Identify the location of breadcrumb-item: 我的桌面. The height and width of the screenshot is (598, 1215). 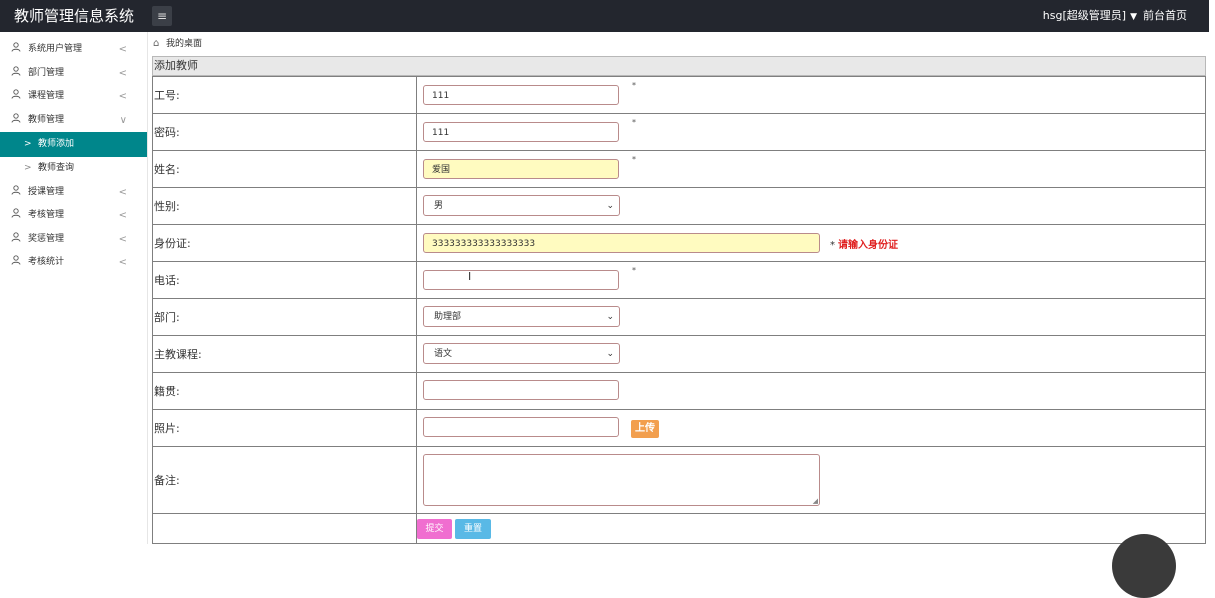
(184, 44).